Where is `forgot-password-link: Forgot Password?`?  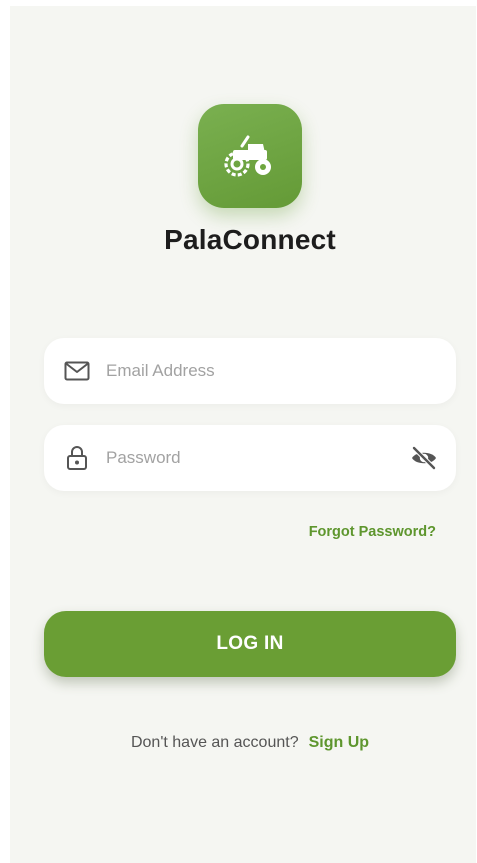 forgot-password-link: Forgot Password? is located at coordinates (358, 532).